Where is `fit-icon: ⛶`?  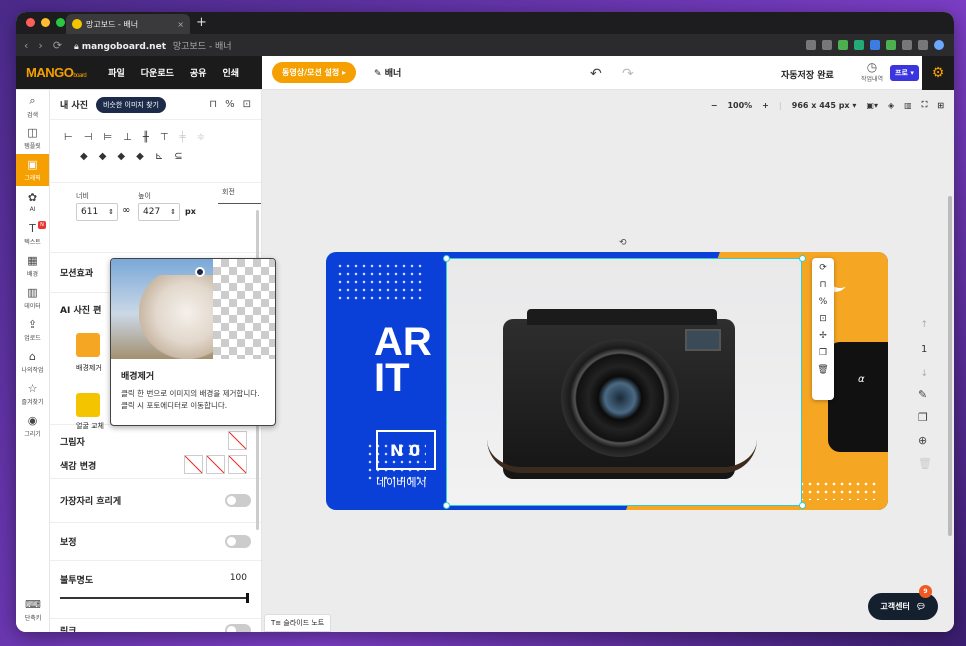 fit-icon: ⛶ is located at coordinates (925, 105).